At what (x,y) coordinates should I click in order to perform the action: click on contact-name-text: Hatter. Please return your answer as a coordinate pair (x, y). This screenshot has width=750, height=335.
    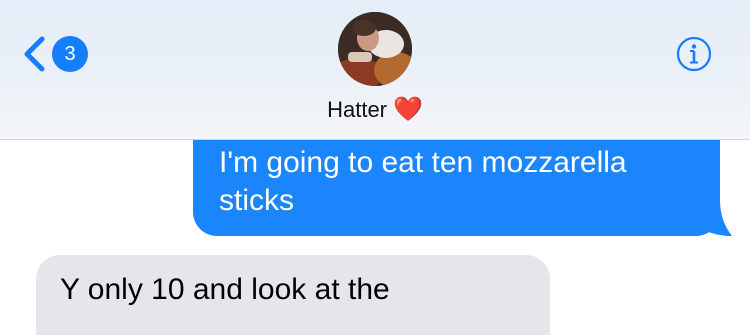
    Looking at the image, I should click on (357, 109).